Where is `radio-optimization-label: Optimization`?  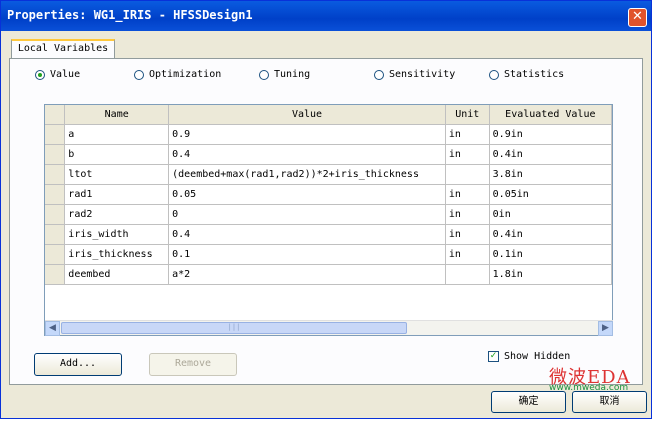 radio-optimization-label: Optimization is located at coordinates (185, 74).